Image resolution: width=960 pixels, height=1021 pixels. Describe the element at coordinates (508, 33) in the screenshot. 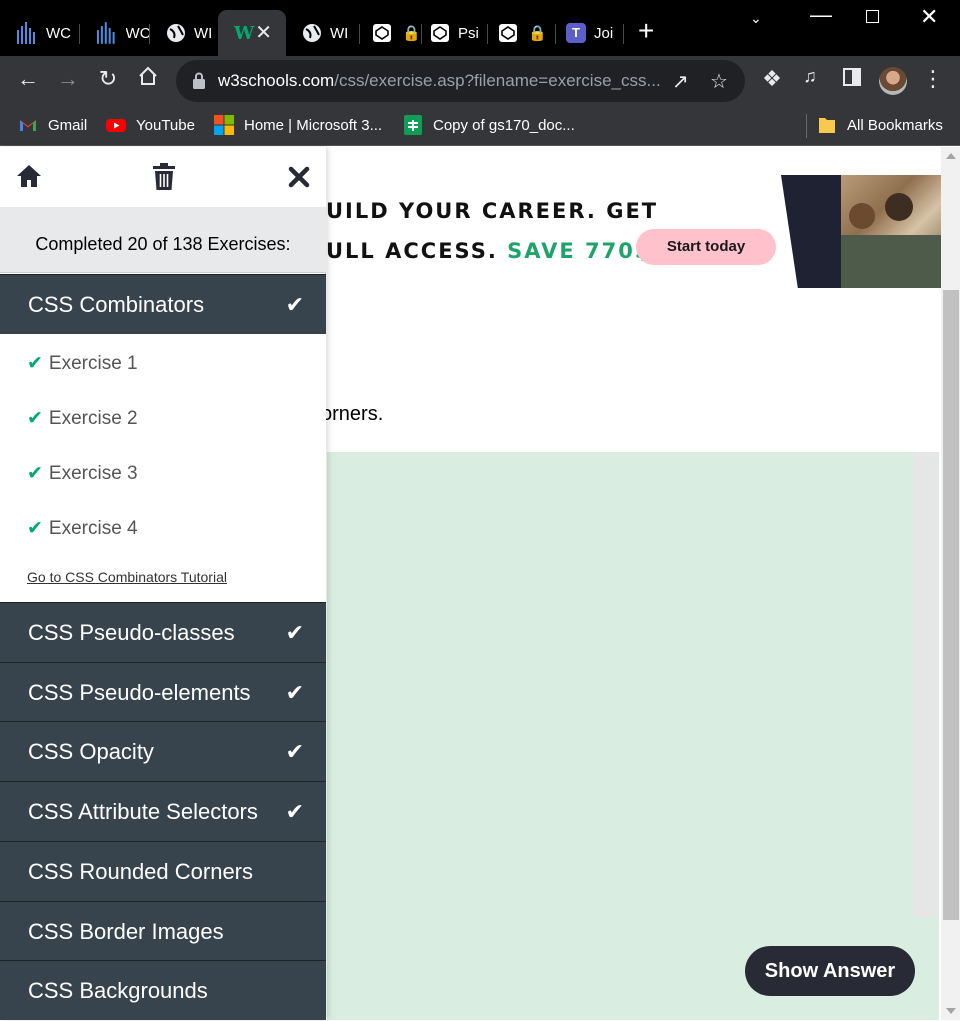

I see `codepen-icon` at that location.